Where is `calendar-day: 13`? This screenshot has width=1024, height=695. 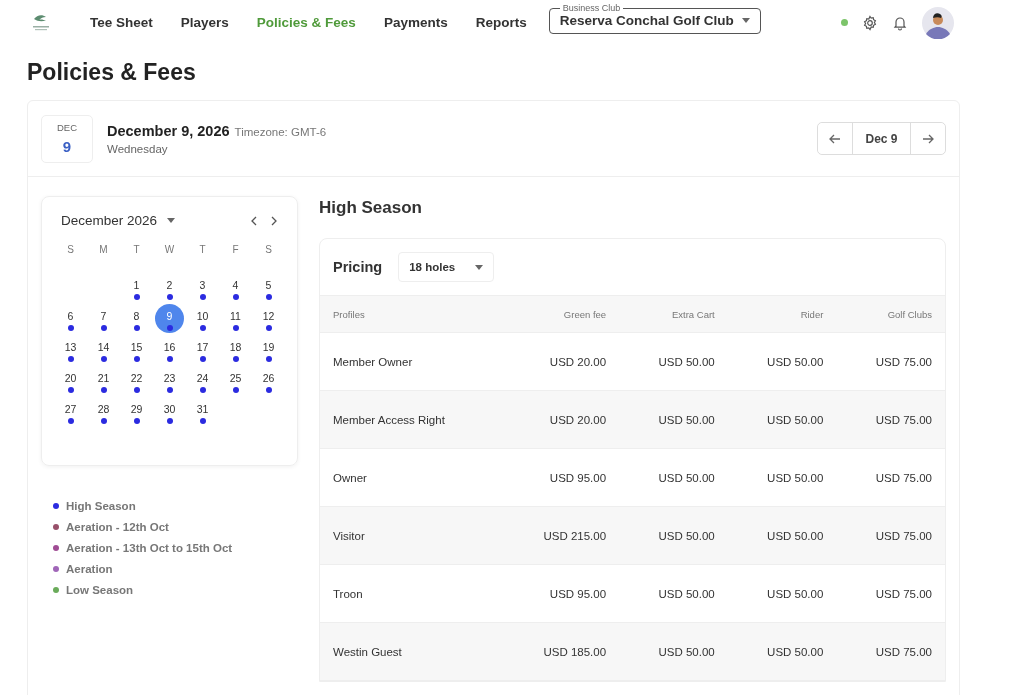
calendar-day: 13 is located at coordinates (70, 347).